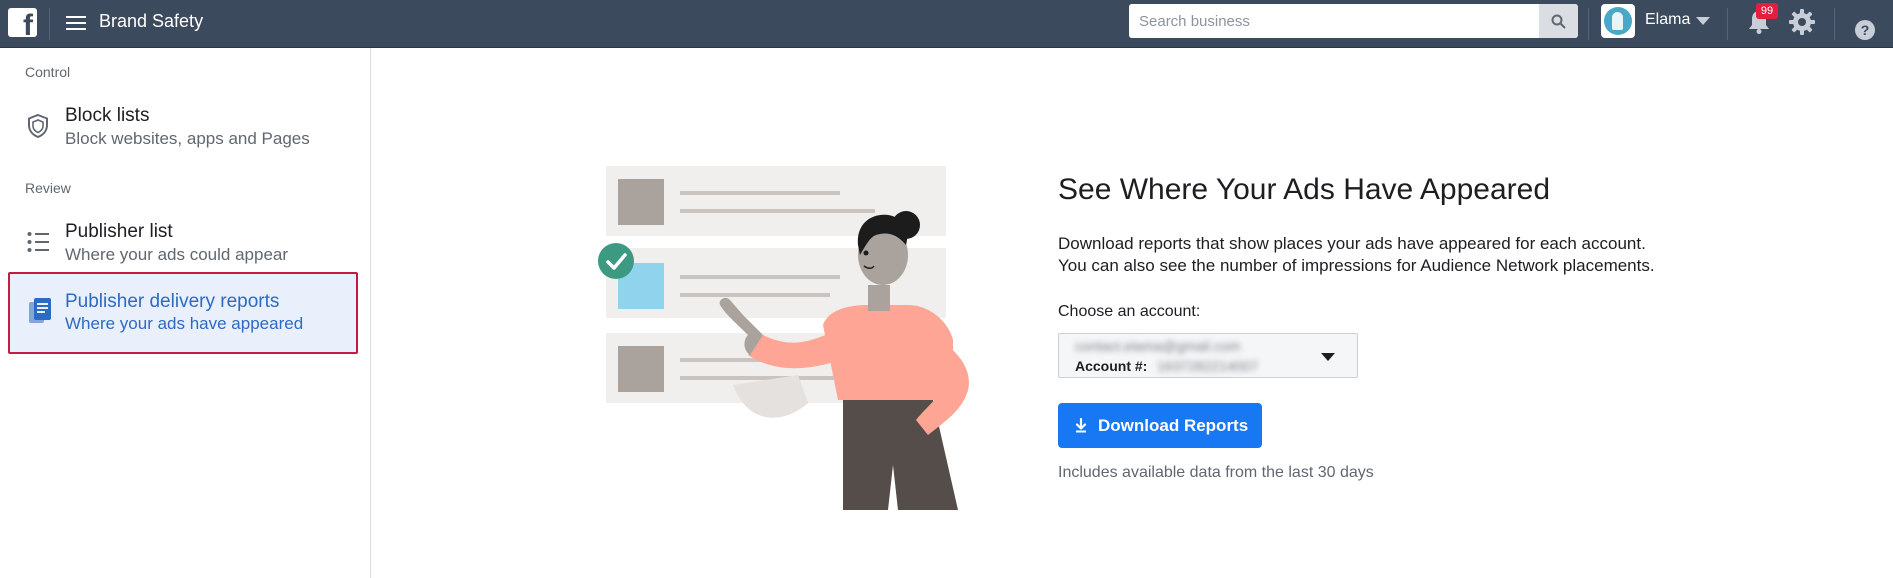  What do you see at coordinates (107, 115) in the screenshot?
I see `sidebar-item-title: Block lists` at bounding box center [107, 115].